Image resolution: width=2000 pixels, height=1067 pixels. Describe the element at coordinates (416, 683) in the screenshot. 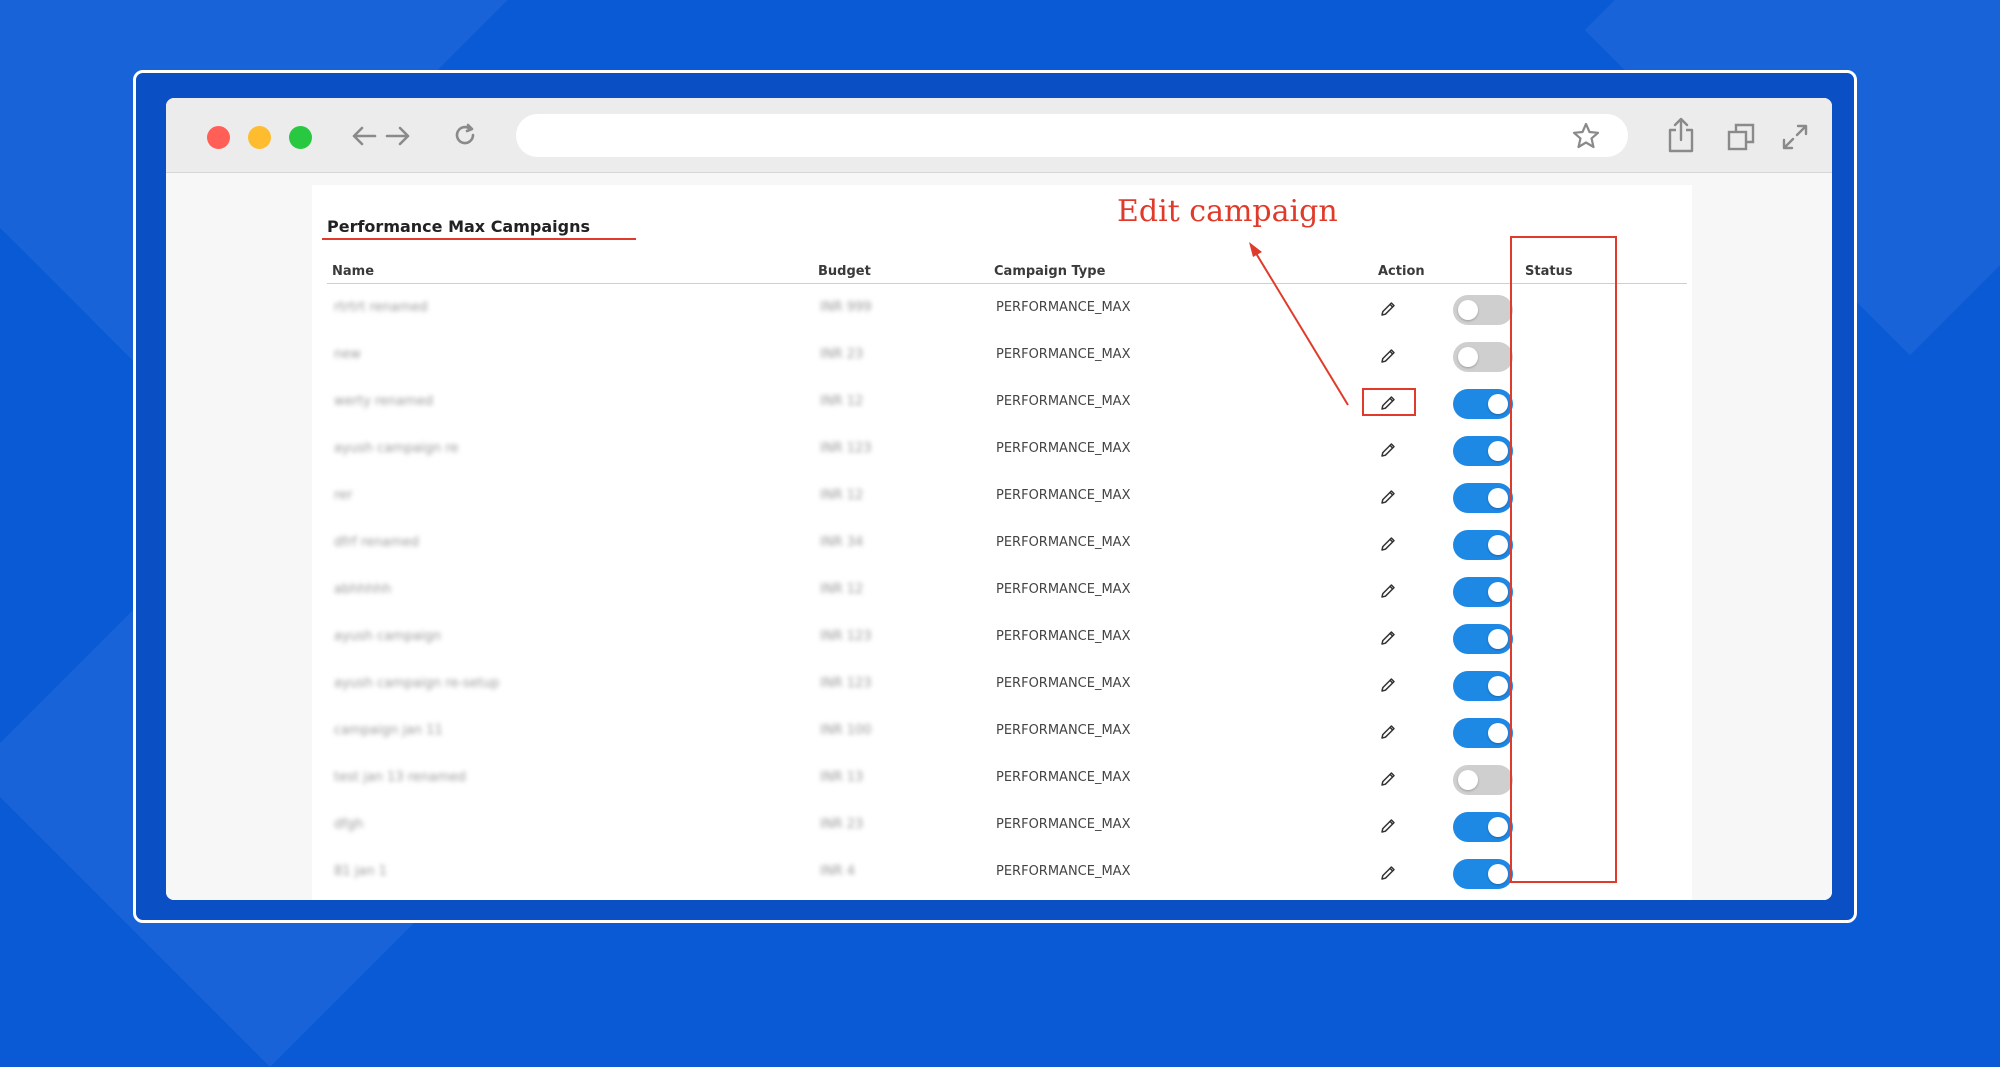

I see `campaign-name: ayush campaign re-setup` at that location.